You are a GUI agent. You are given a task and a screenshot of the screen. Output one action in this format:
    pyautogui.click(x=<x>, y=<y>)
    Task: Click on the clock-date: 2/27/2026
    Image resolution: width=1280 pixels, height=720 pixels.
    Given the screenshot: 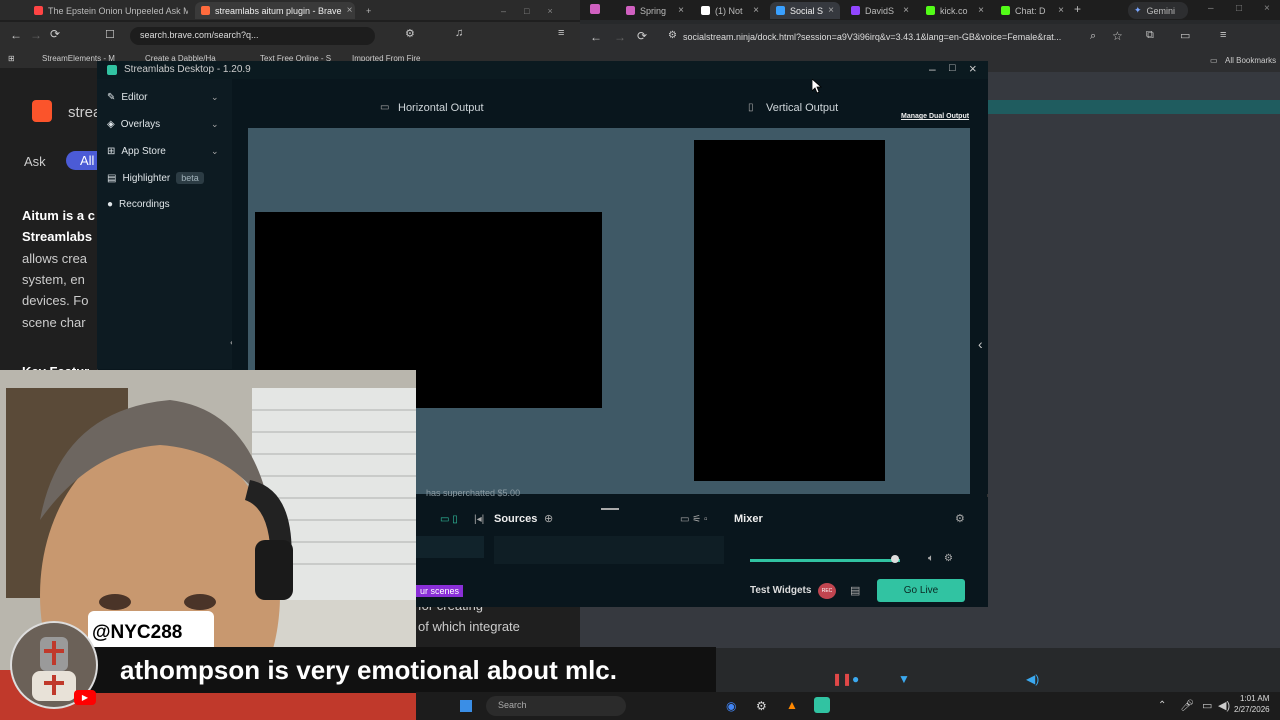 What is the action you would take?
    pyautogui.click(x=1252, y=709)
    